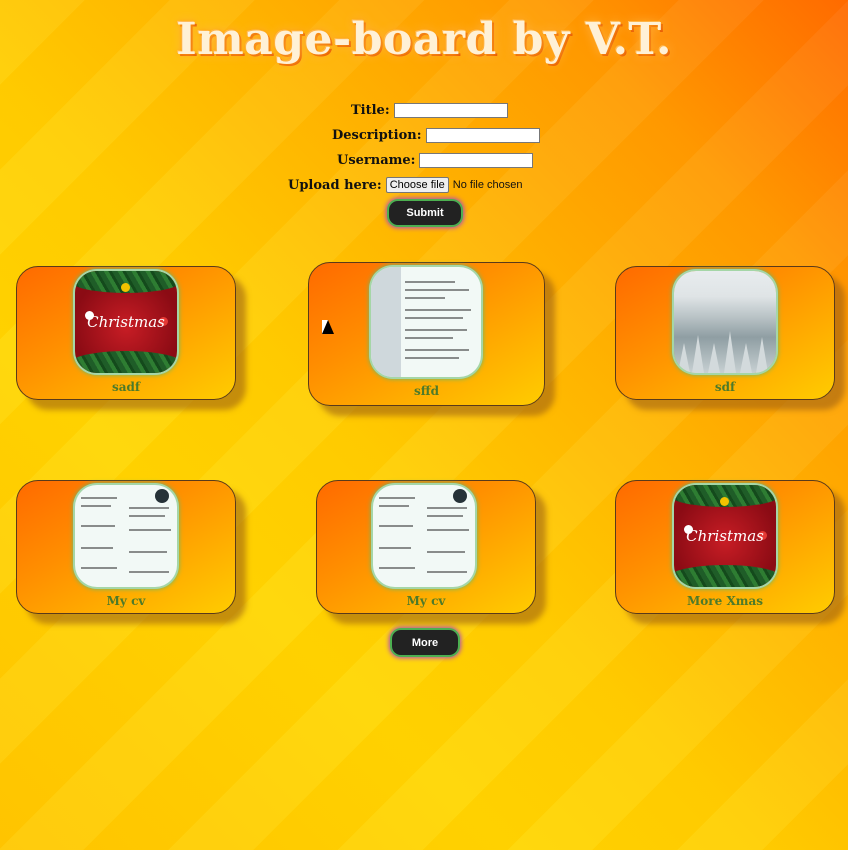 This screenshot has width=848, height=850. I want to click on card-caption: More Xmas, so click(725, 601).